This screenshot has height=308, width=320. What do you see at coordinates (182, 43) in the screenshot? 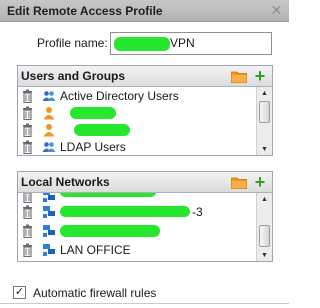
I see `profile-name-visible-text: VPN` at bounding box center [182, 43].